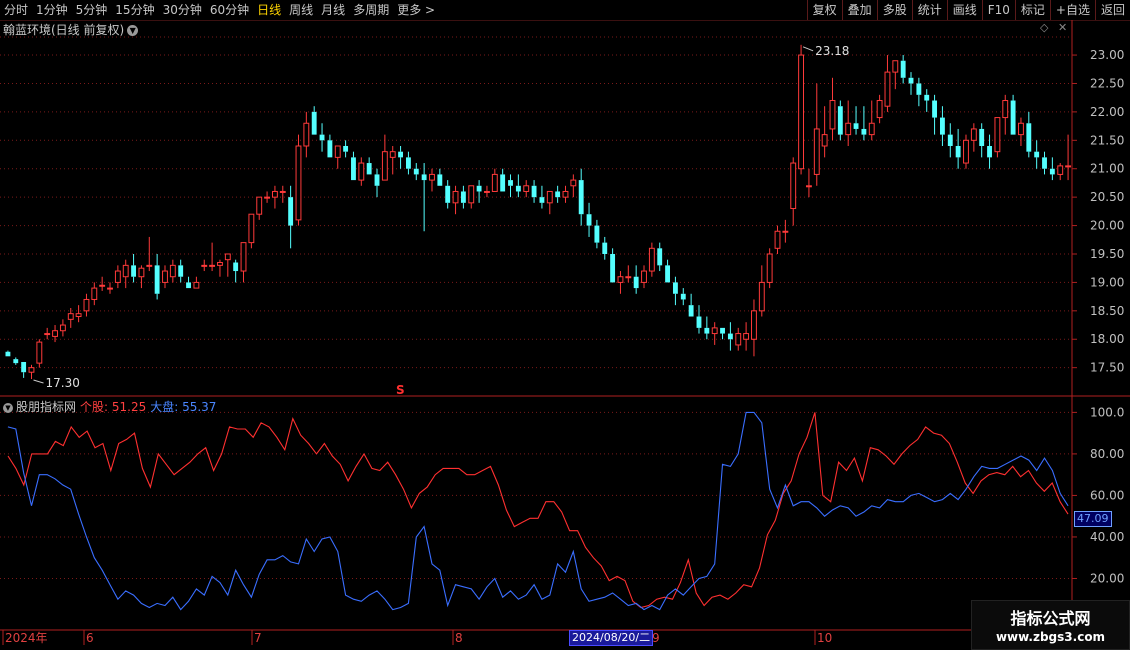 This screenshot has height=650, width=1130. I want to click on stock-title: 翰蓝环境(日线 前复权) ▼, so click(71, 29).